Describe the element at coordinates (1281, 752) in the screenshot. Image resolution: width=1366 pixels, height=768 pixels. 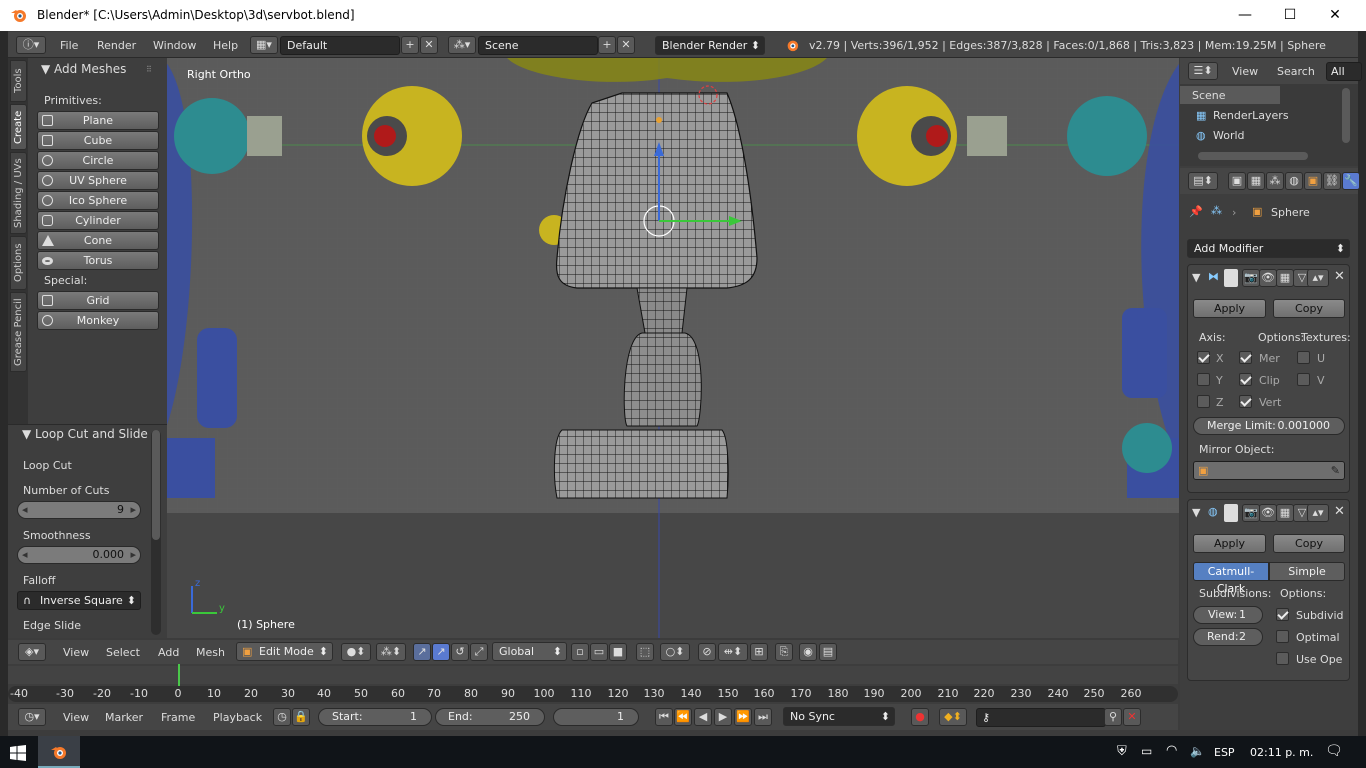
I see `clock: 02:11 p. m.` at that location.